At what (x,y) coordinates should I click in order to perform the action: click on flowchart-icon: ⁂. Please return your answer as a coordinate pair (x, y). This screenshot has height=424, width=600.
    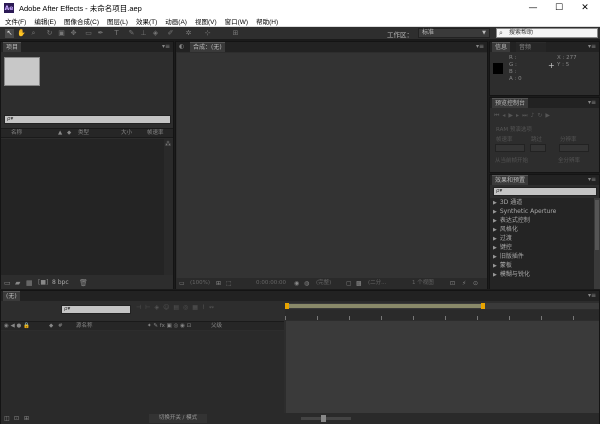
    Looking at the image, I should click on (168, 145).